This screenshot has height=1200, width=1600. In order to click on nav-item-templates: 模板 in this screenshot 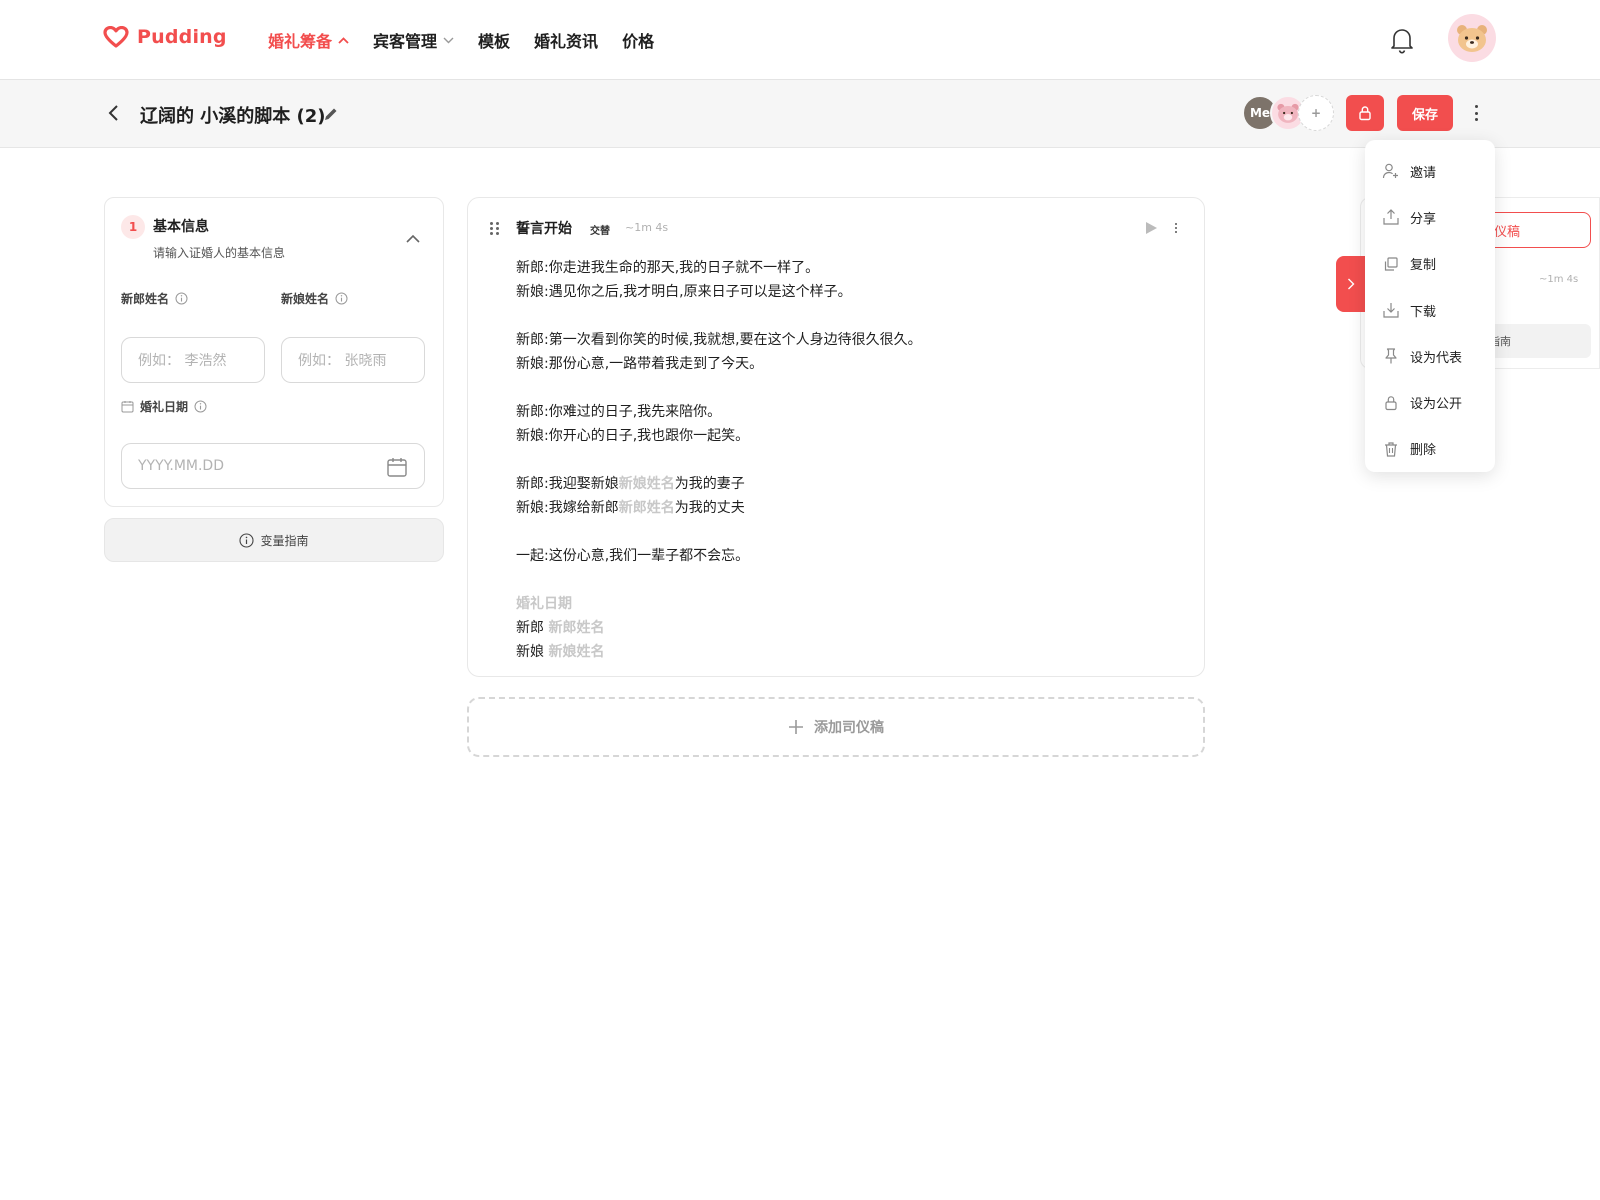, I will do `click(494, 40)`.